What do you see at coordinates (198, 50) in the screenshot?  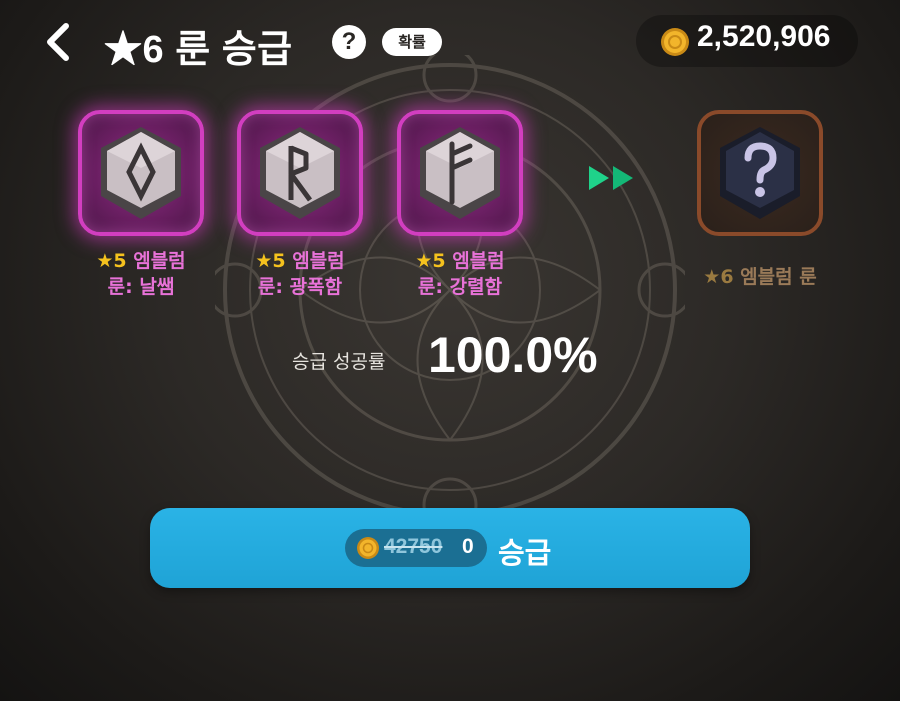 I see `page-title: ★6 룬 승급` at bounding box center [198, 50].